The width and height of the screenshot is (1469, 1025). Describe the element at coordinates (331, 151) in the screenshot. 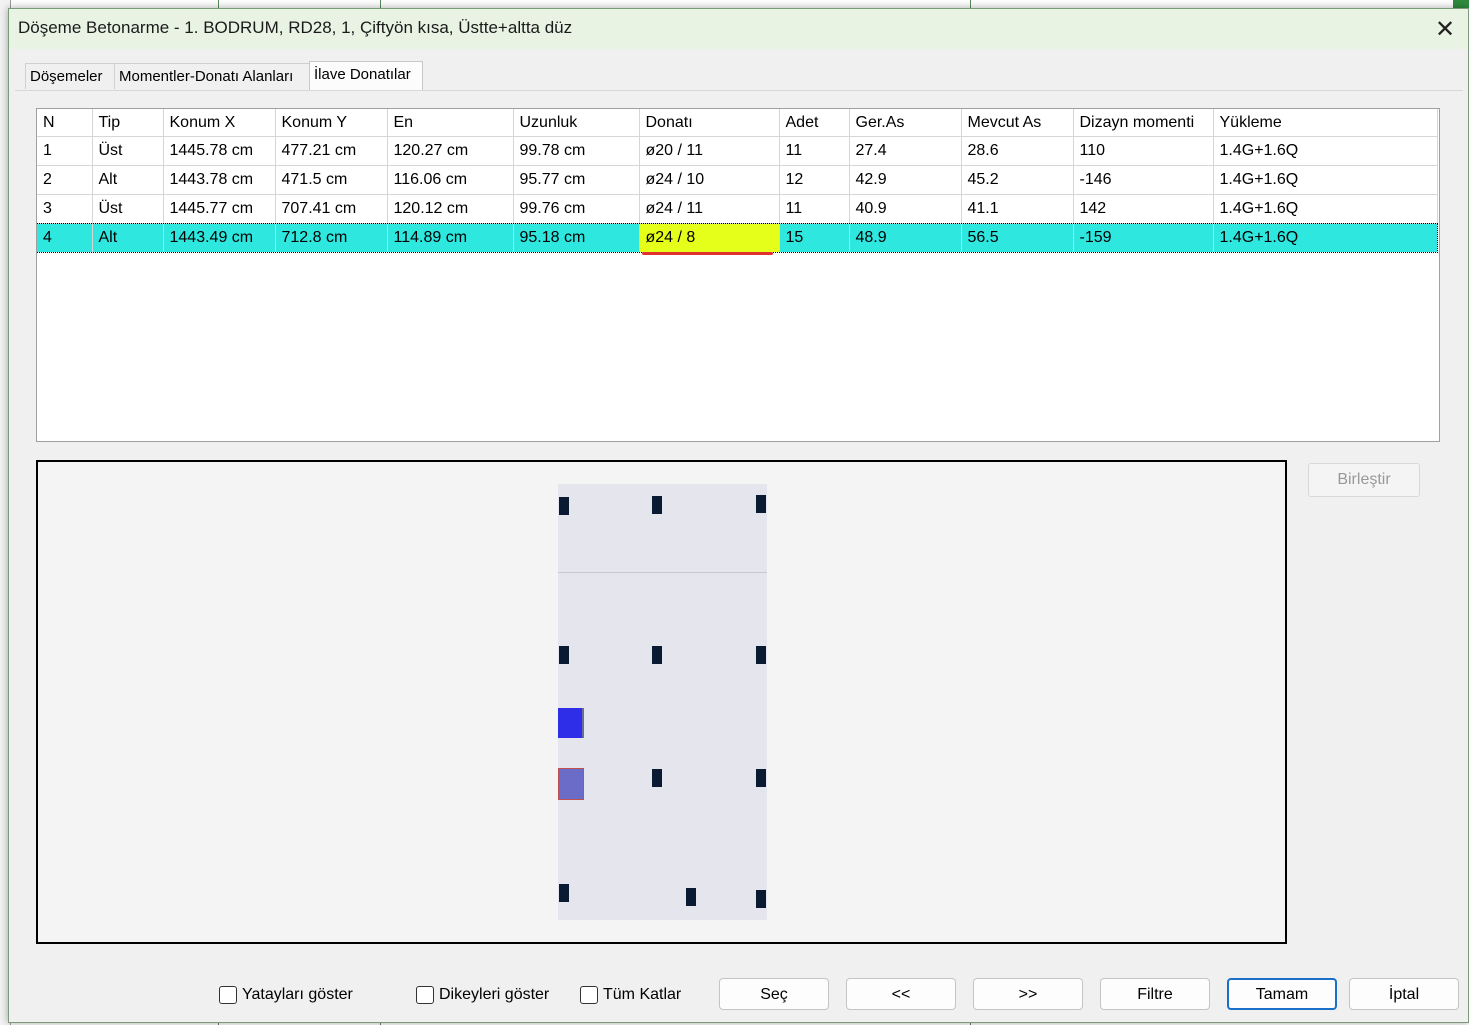

I see `table-cell: 477.21 cm` at that location.